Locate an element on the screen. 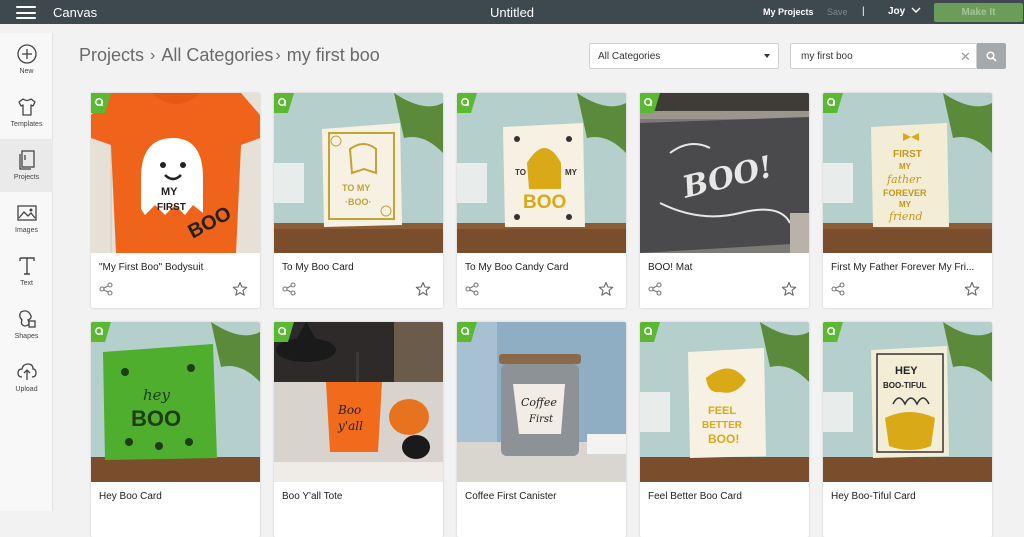 The height and width of the screenshot is (537, 1024). project-image-hey-boo-card: hey BOO is located at coordinates (175, 402).